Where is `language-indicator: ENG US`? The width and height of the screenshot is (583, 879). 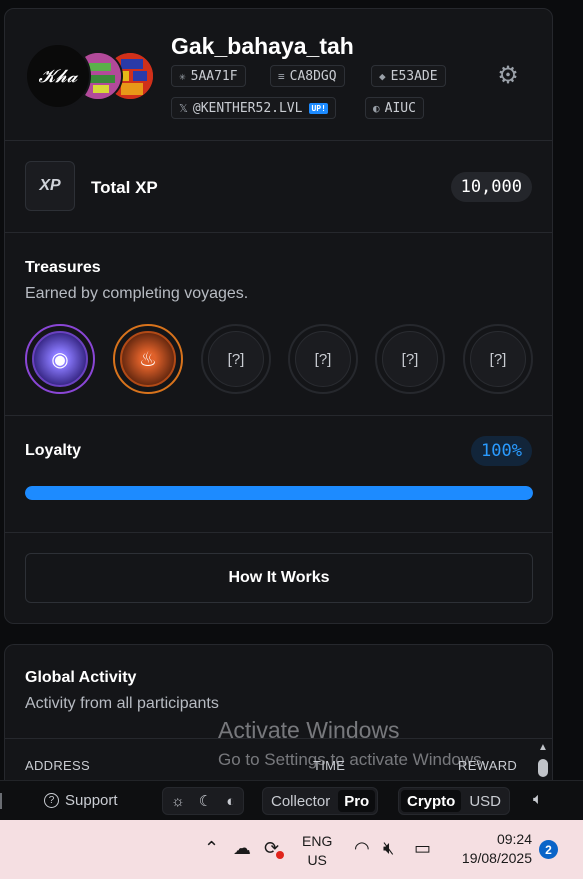
language-indicator: ENG US is located at coordinates (317, 851).